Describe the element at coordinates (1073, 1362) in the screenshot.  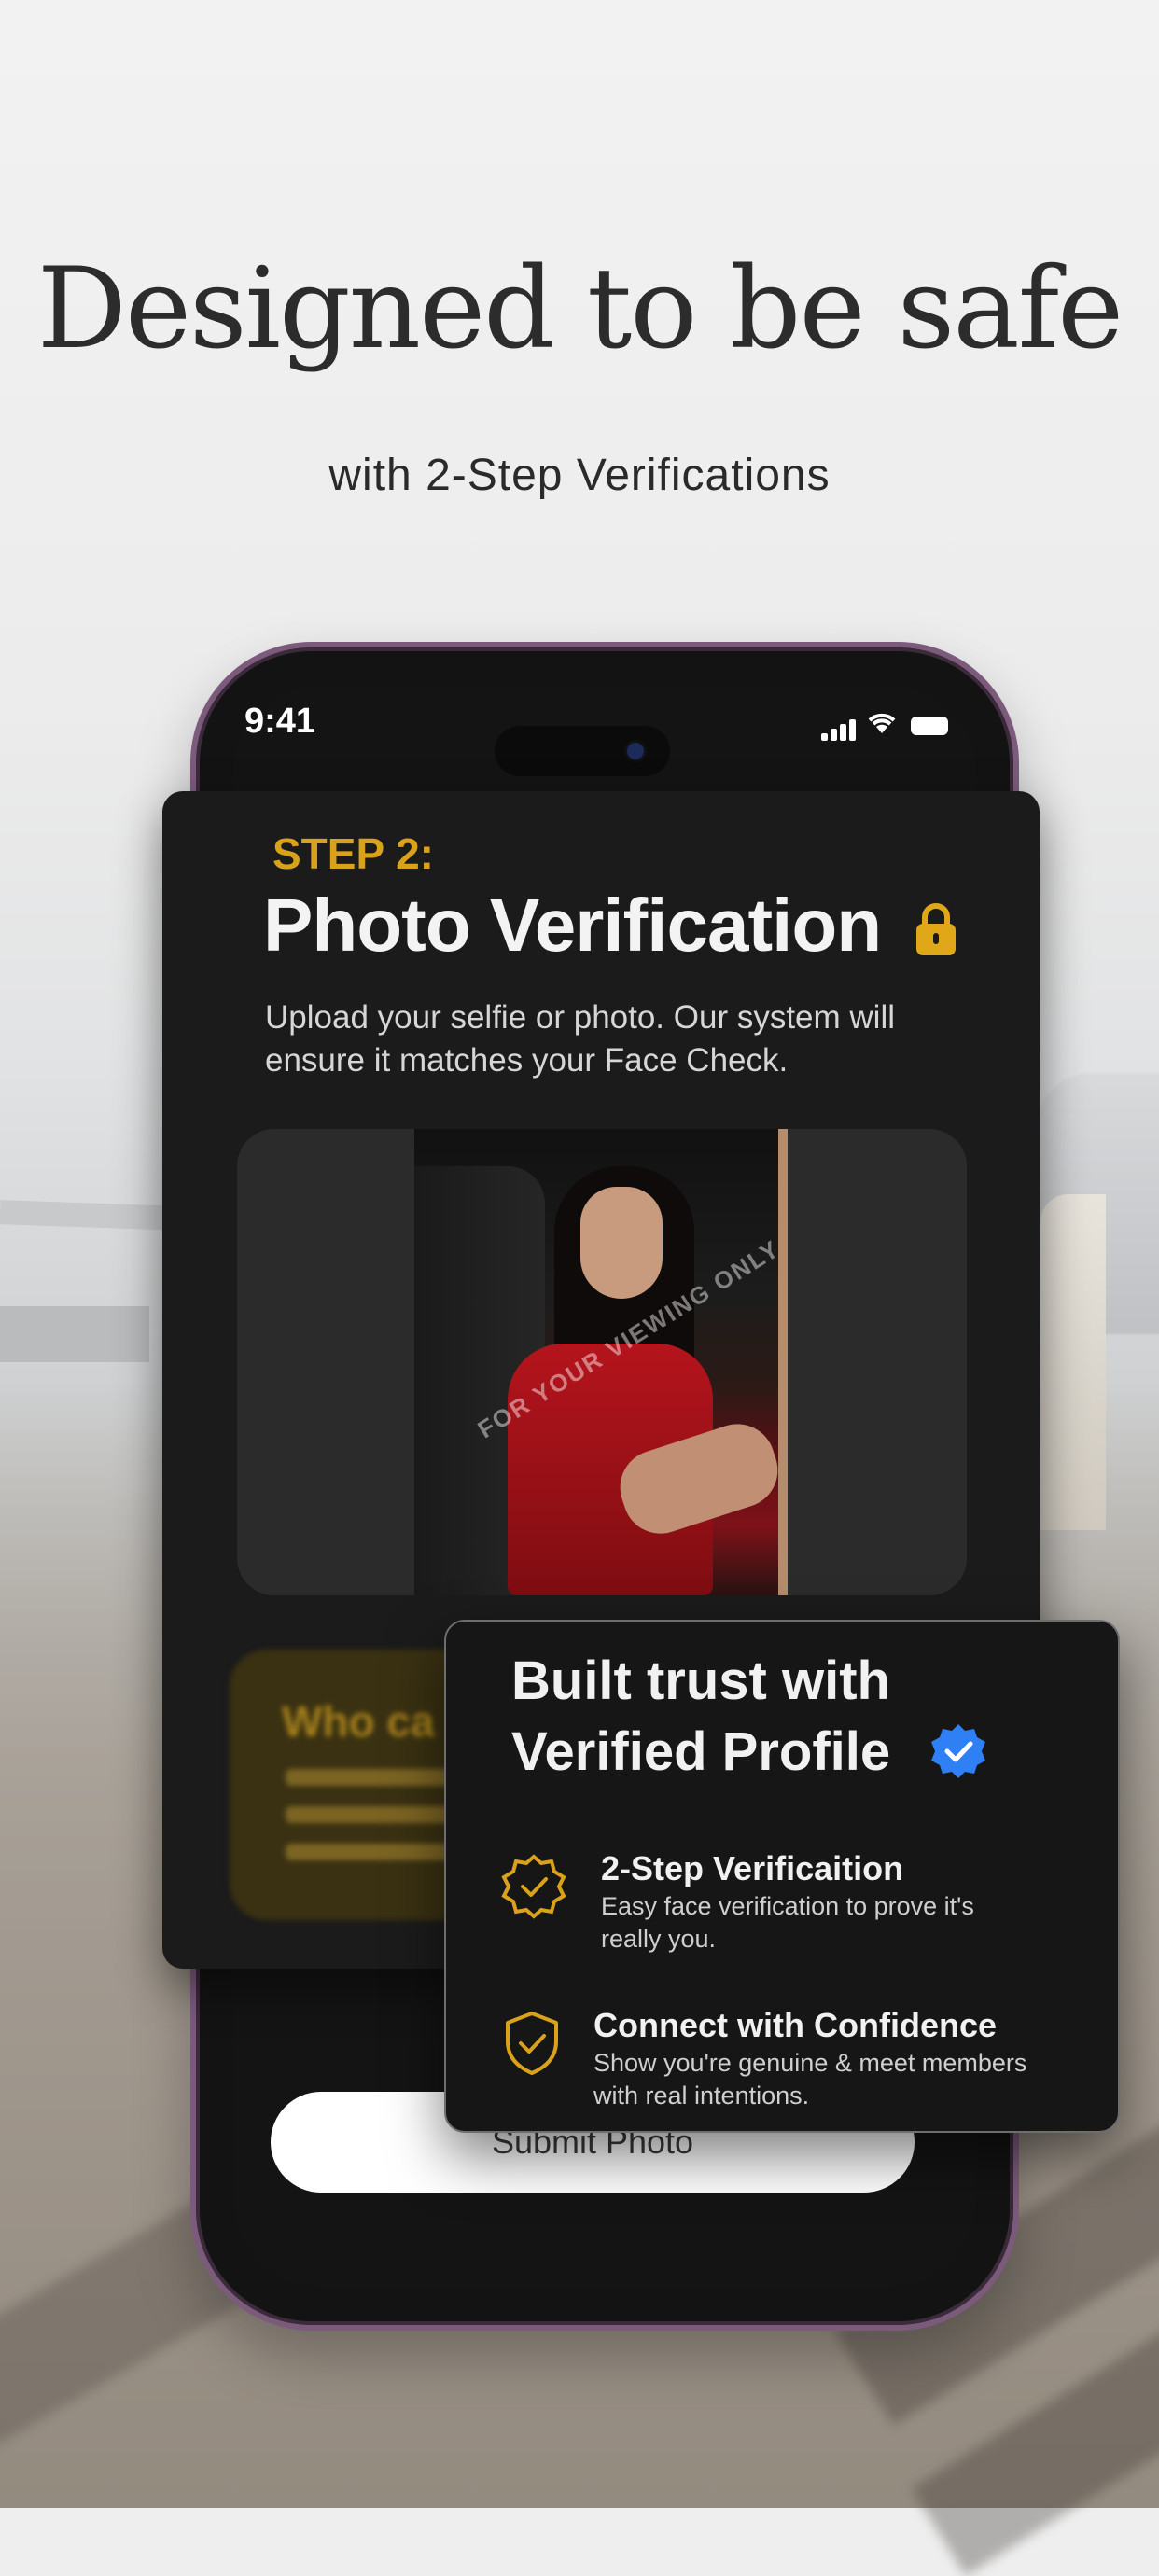
I see `background-person` at that location.